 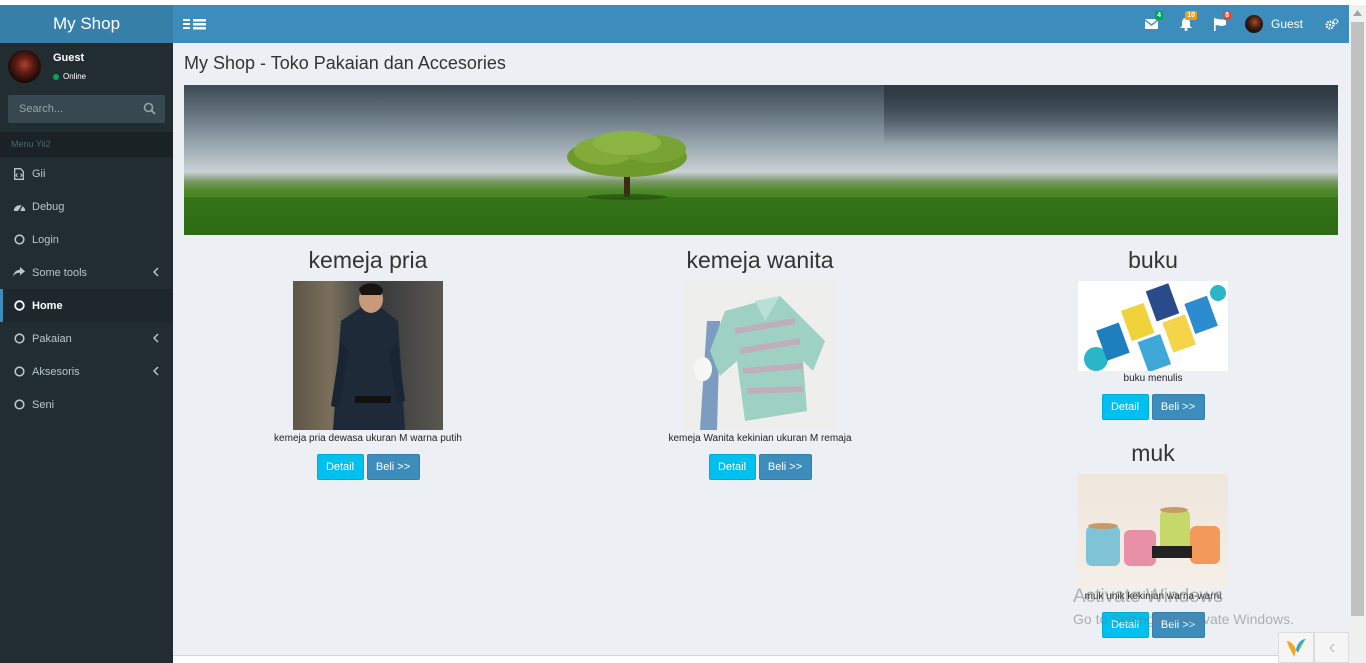 I want to click on user-menu: Guest, so click(x=1276, y=24).